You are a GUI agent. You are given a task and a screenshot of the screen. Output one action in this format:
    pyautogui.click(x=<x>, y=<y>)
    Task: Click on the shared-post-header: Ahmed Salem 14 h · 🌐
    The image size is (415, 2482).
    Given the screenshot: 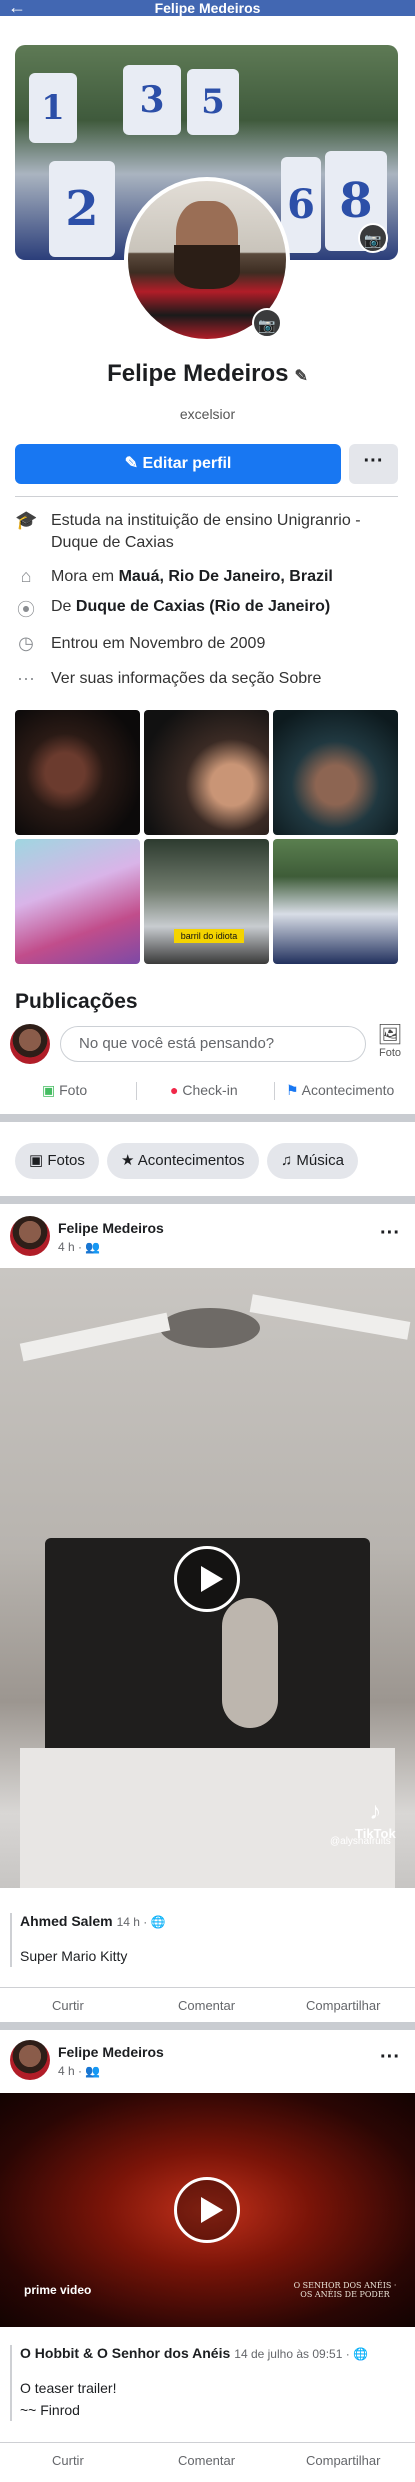 What is the action you would take?
    pyautogui.click(x=212, y=1922)
    